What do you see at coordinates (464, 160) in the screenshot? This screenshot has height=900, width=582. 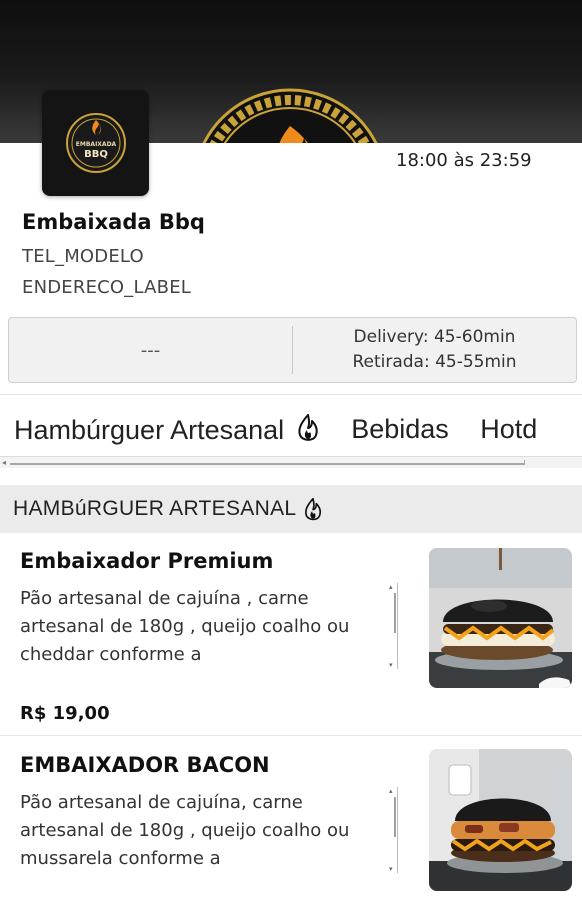 I see `opening-hours: 18:00 às 23:59` at bounding box center [464, 160].